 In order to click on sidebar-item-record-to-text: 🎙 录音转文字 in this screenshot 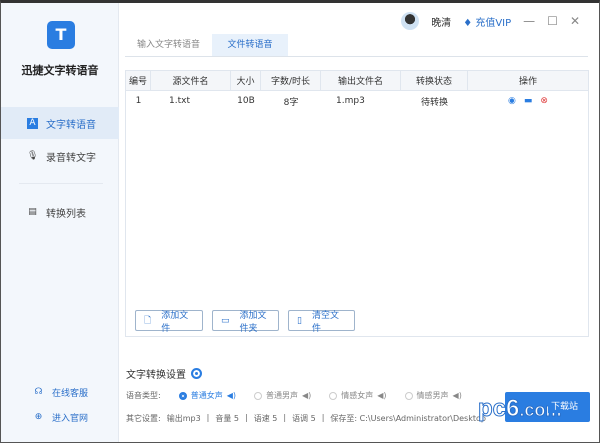, I will do `click(60, 156)`.